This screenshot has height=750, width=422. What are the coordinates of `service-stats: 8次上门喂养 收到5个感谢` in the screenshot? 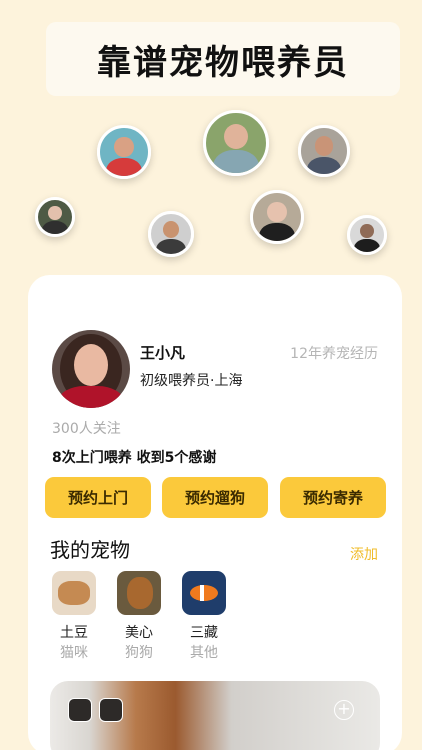 It's located at (134, 458).